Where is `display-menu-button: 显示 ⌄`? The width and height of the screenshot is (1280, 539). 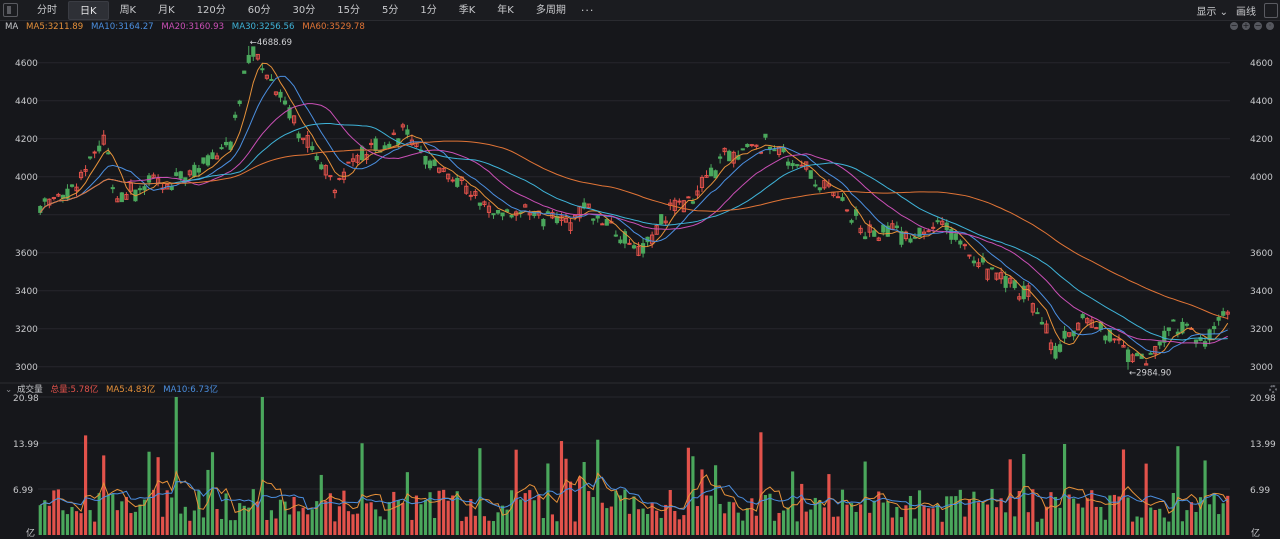 display-menu-button: 显示 ⌄ is located at coordinates (1212, 10).